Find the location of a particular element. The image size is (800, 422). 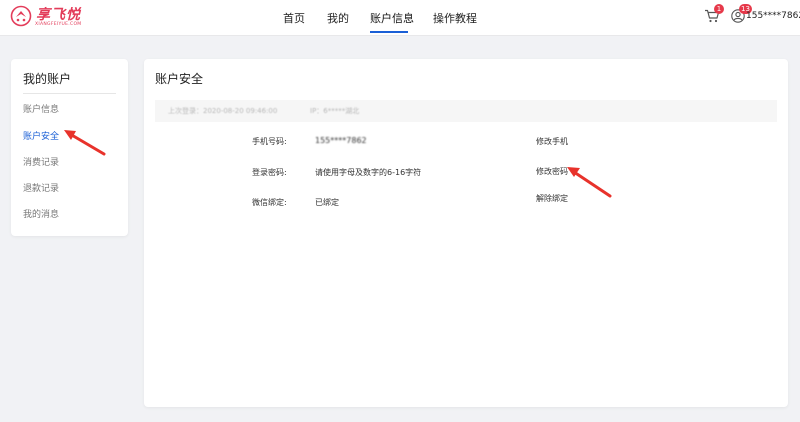

nav-home: 首页 is located at coordinates (294, 18).